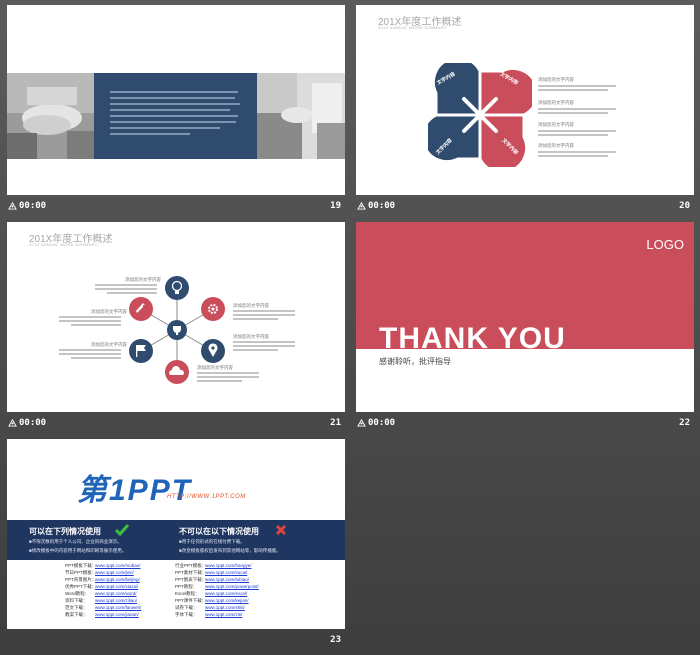  I want to click on cross-icon, so click(281, 530).